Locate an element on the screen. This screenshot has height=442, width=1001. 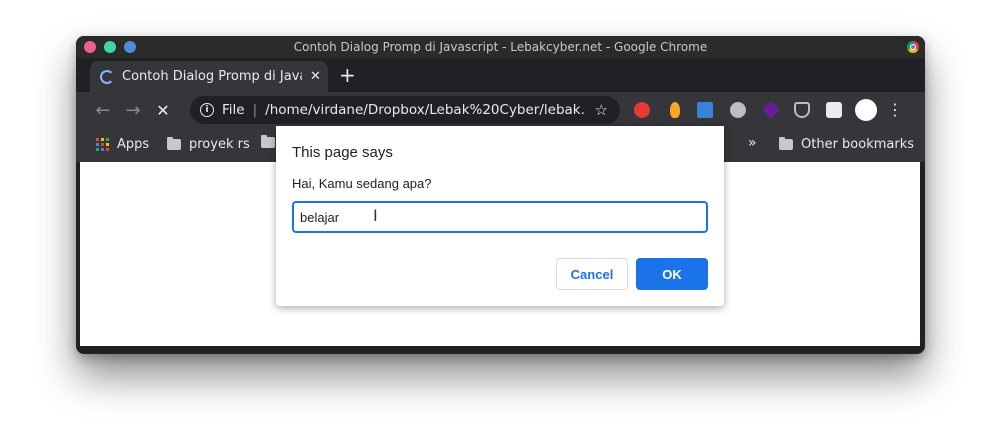
info-icon: i is located at coordinates (207, 110).